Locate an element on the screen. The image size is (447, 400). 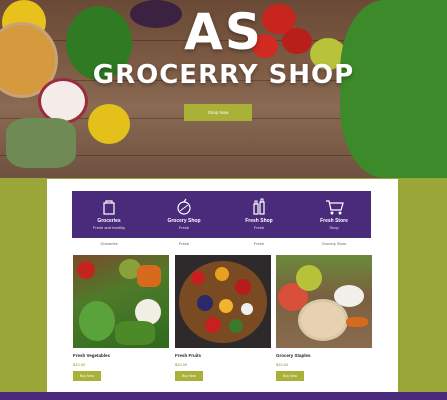
feature-title: Groceries is located at coordinates (109, 221).